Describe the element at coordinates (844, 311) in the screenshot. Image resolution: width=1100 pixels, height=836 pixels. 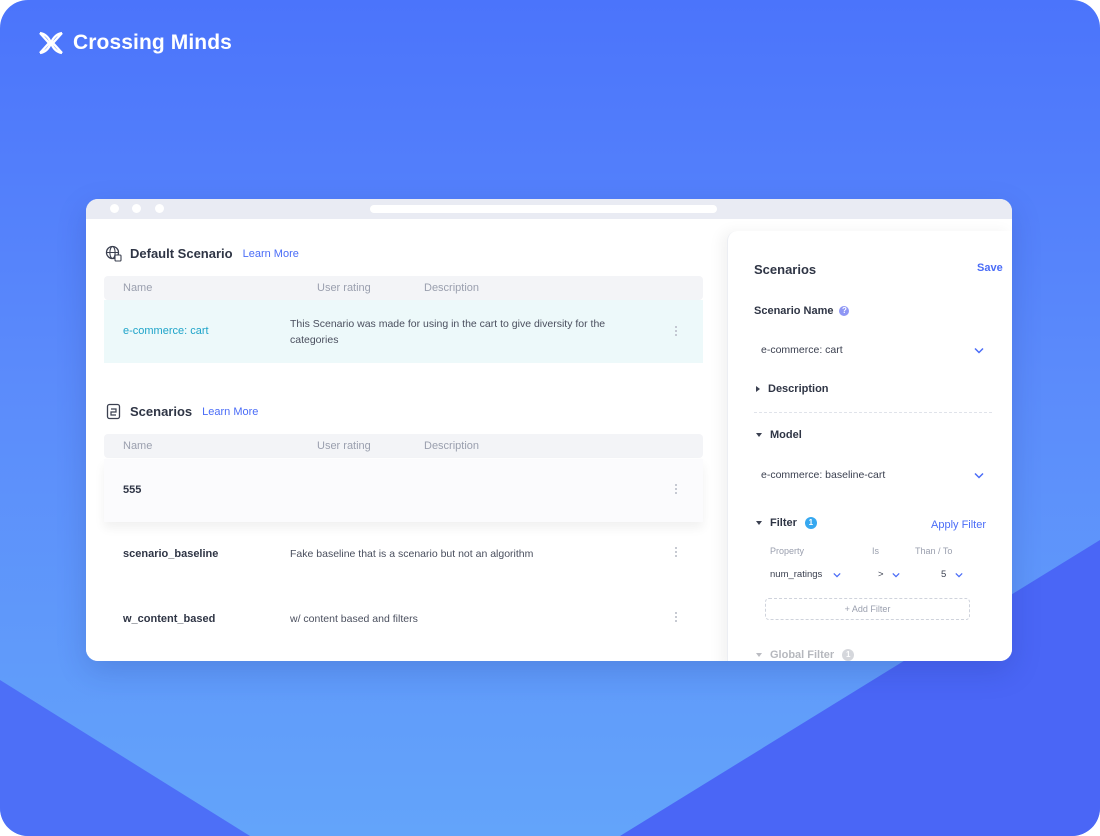
I see `help-icon: ?` at that location.